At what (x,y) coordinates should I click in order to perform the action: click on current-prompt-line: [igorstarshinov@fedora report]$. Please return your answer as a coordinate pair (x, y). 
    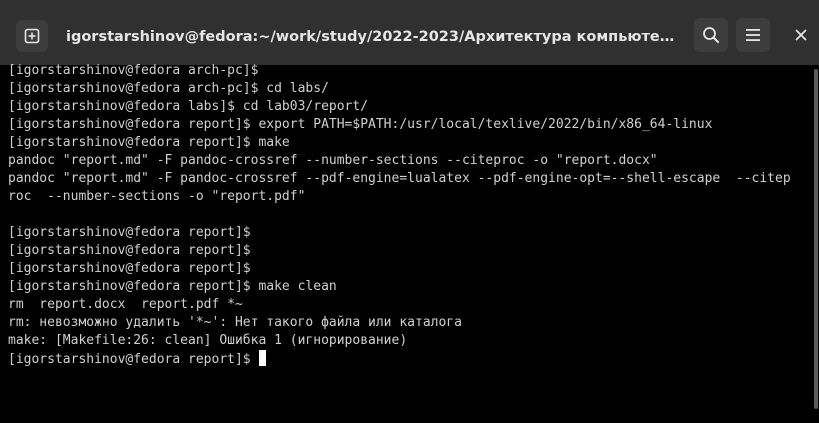
    Looking at the image, I should click on (410, 359).